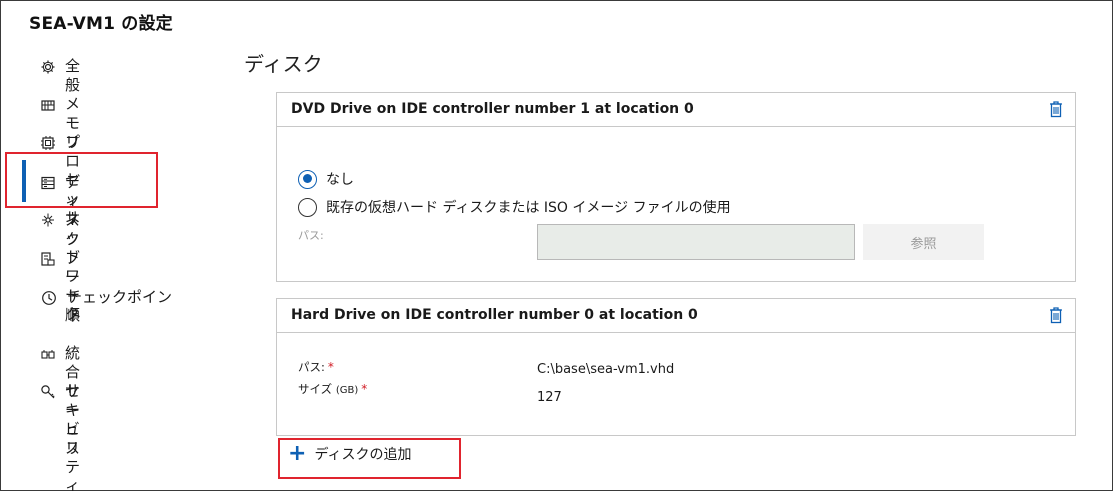  I want to click on network-icon, so click(48, 220).